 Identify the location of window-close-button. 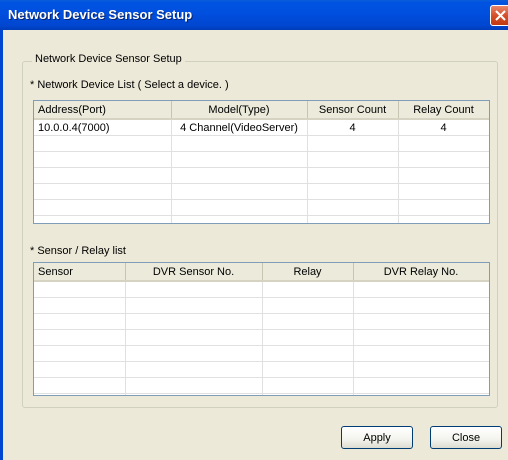
(499, 15).